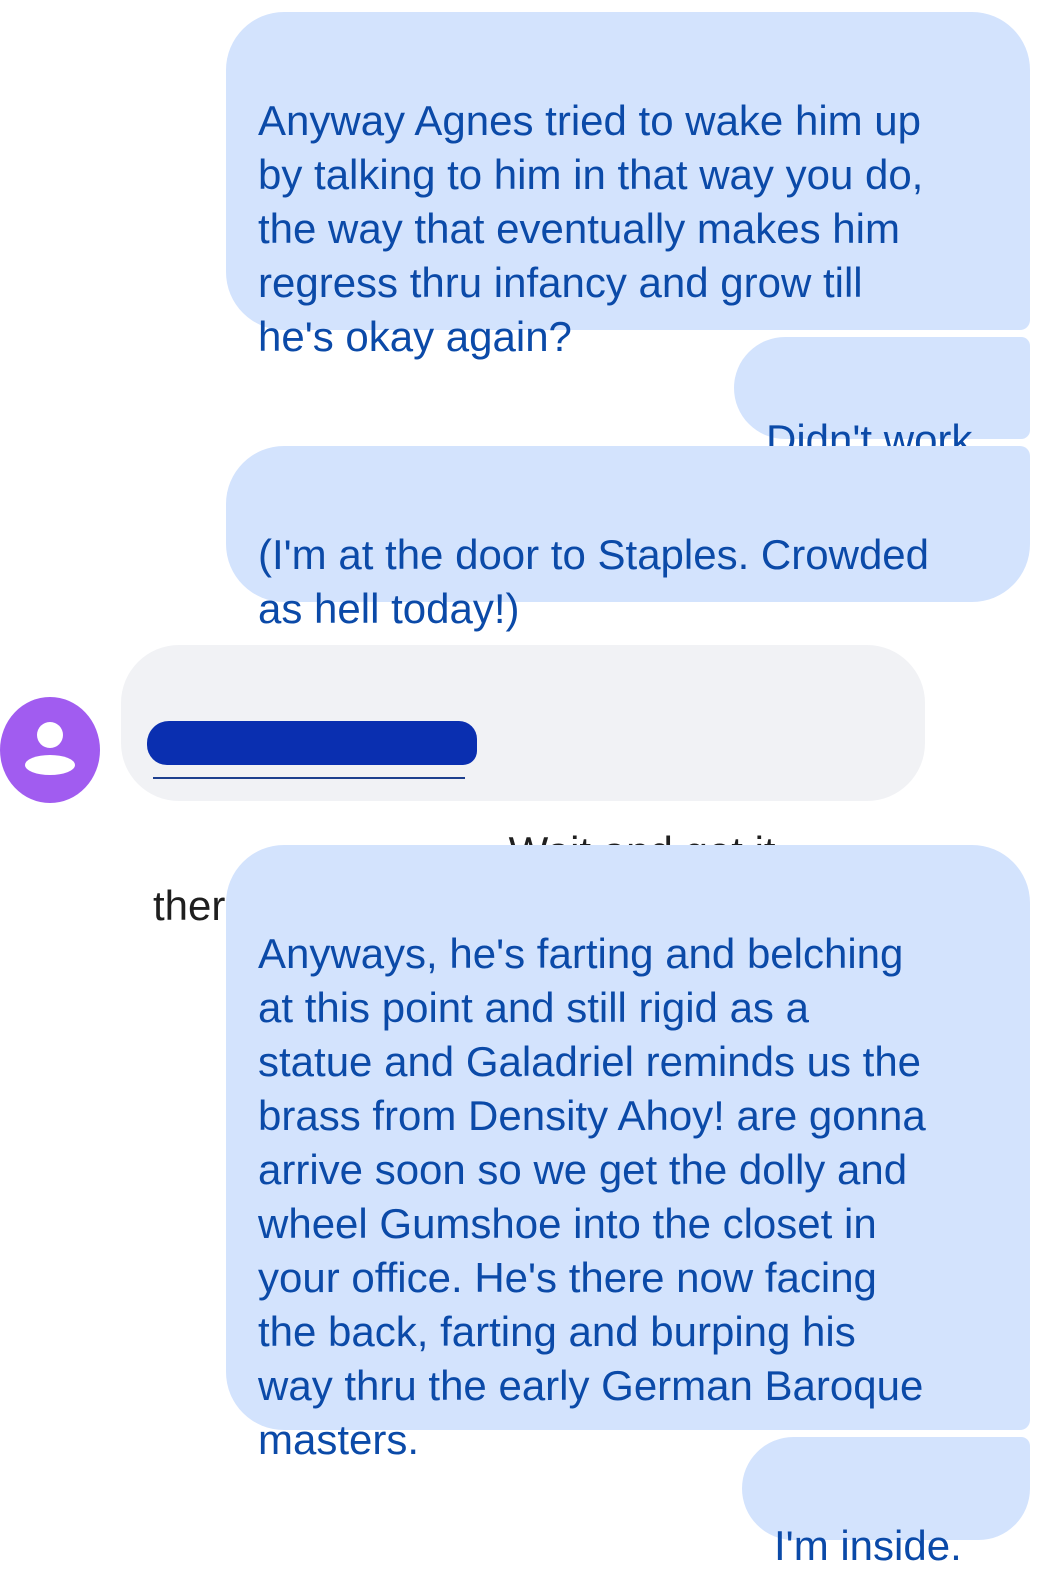  I want to click on contact-avatar, so click(50, 750).